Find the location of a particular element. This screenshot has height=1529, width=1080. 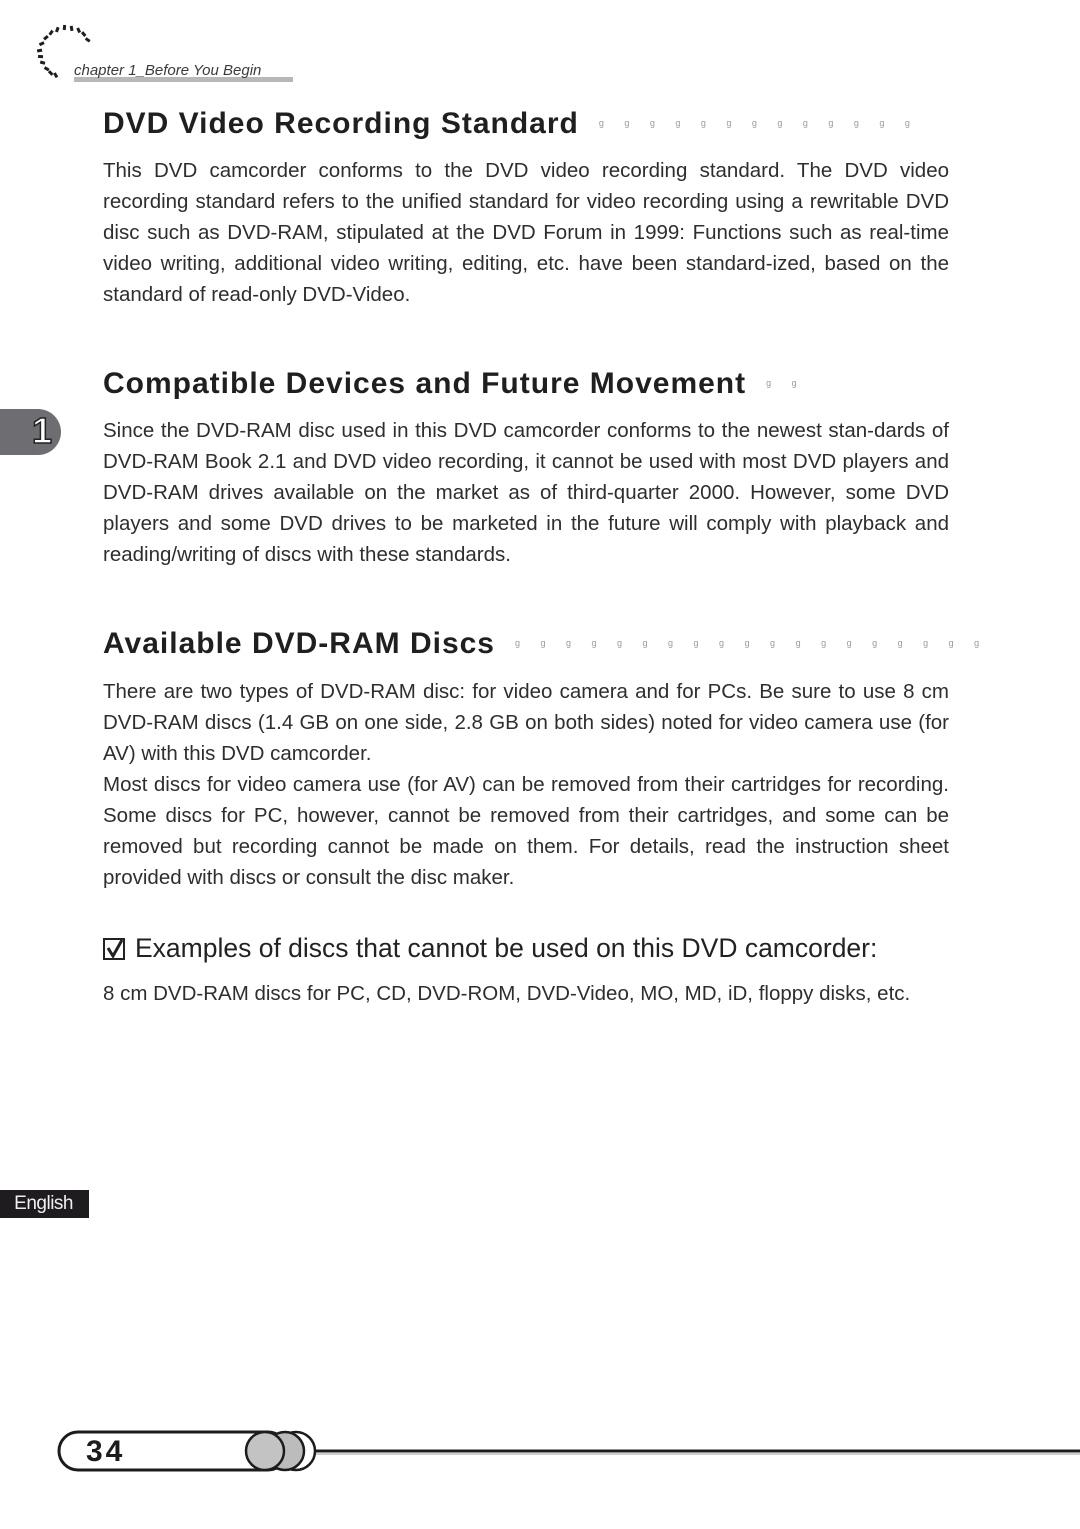

chapter-label: chapter 1_Before You Begin is located at coordinates (168, 70).